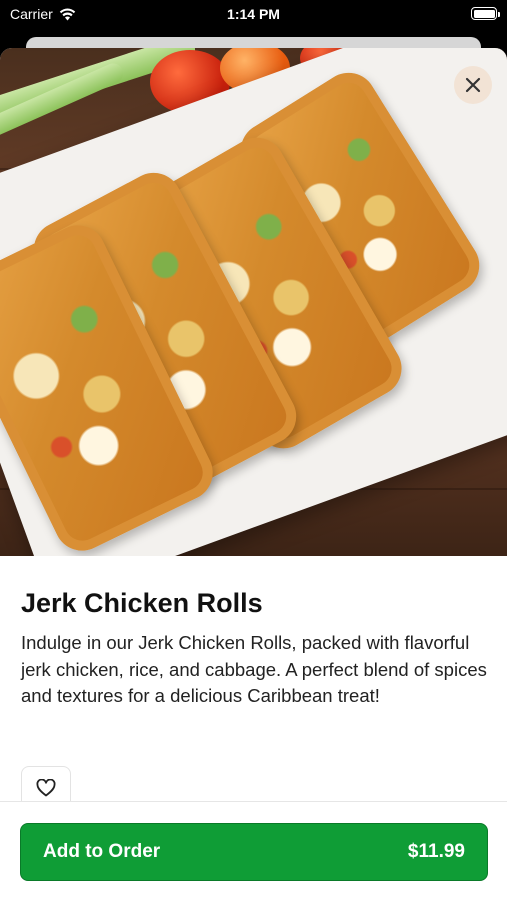 The height and width of the screenshot is (900, 507). What do you see at coordinates (485, 13) in the screenshot?
I see `battery-icon` at bounding box center [485, 13].